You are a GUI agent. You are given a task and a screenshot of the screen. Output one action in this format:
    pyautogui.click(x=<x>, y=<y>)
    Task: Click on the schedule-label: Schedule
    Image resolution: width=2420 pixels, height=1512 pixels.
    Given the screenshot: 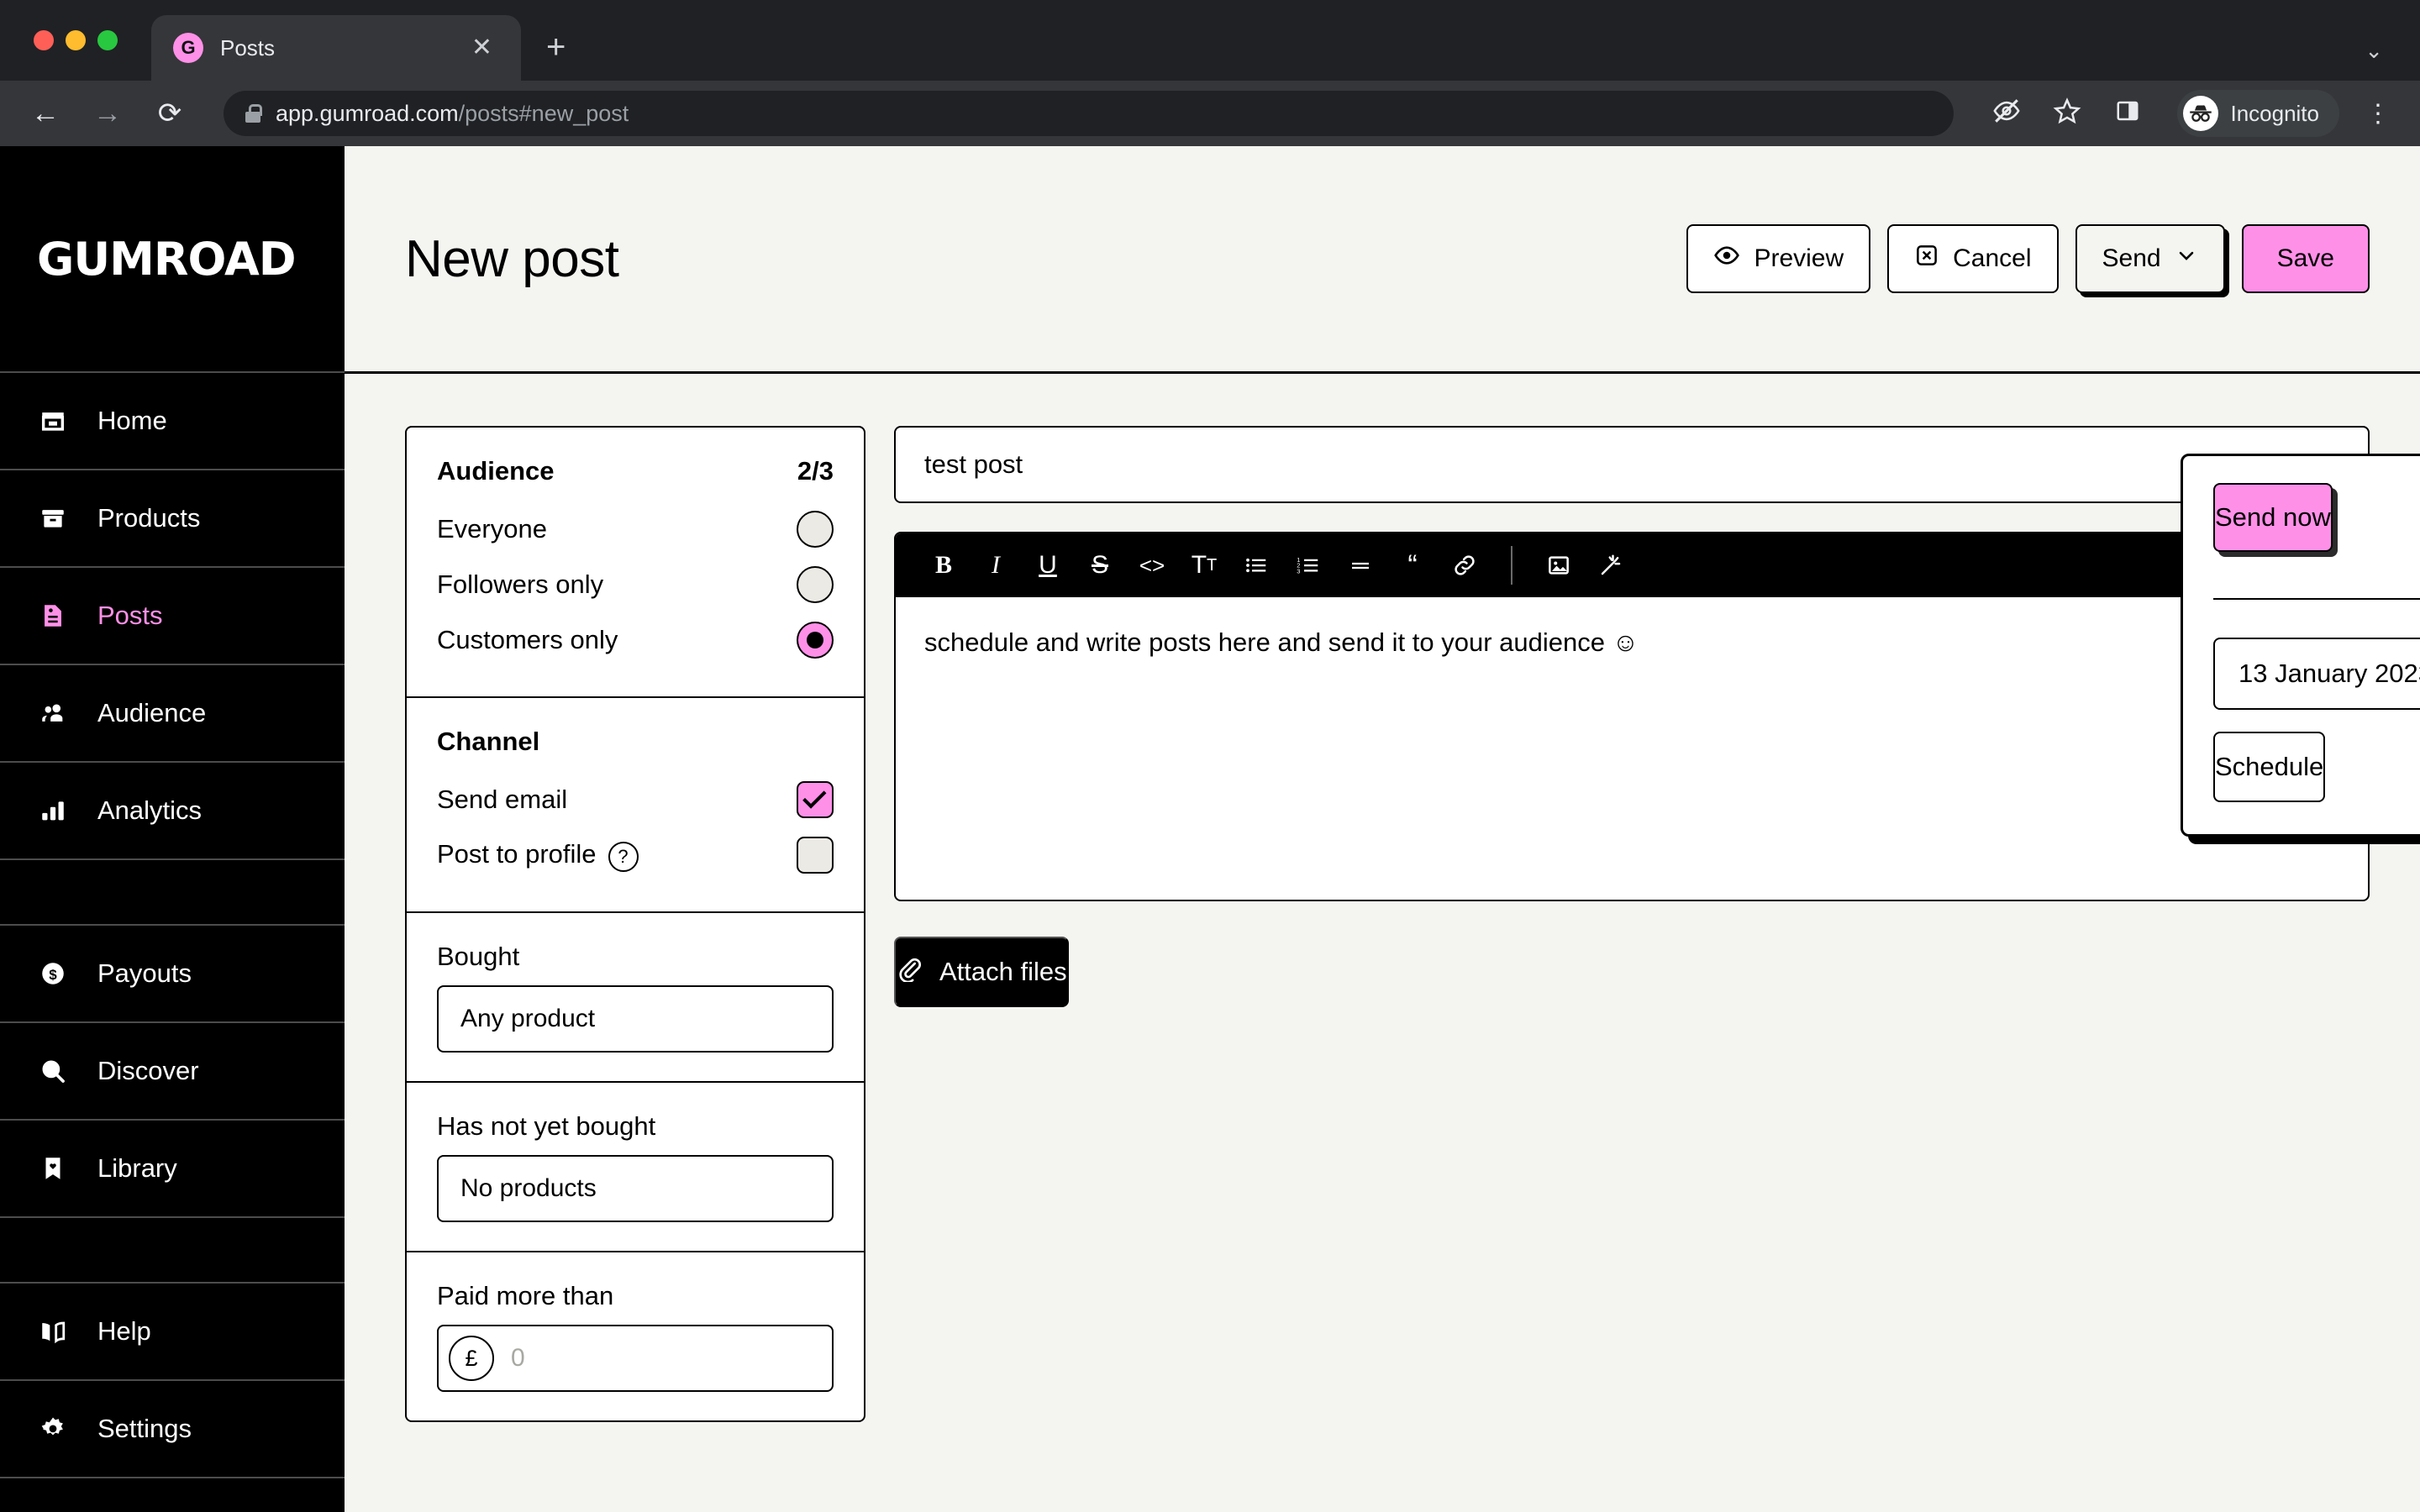 What is the action you would take?
    pyautogui.click(x=2269, y=766)
    